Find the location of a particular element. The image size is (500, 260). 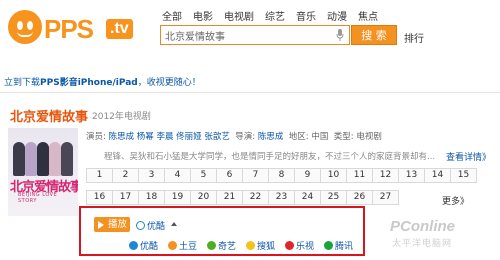

episode-button: 26 is located at coordinates (359, 197).